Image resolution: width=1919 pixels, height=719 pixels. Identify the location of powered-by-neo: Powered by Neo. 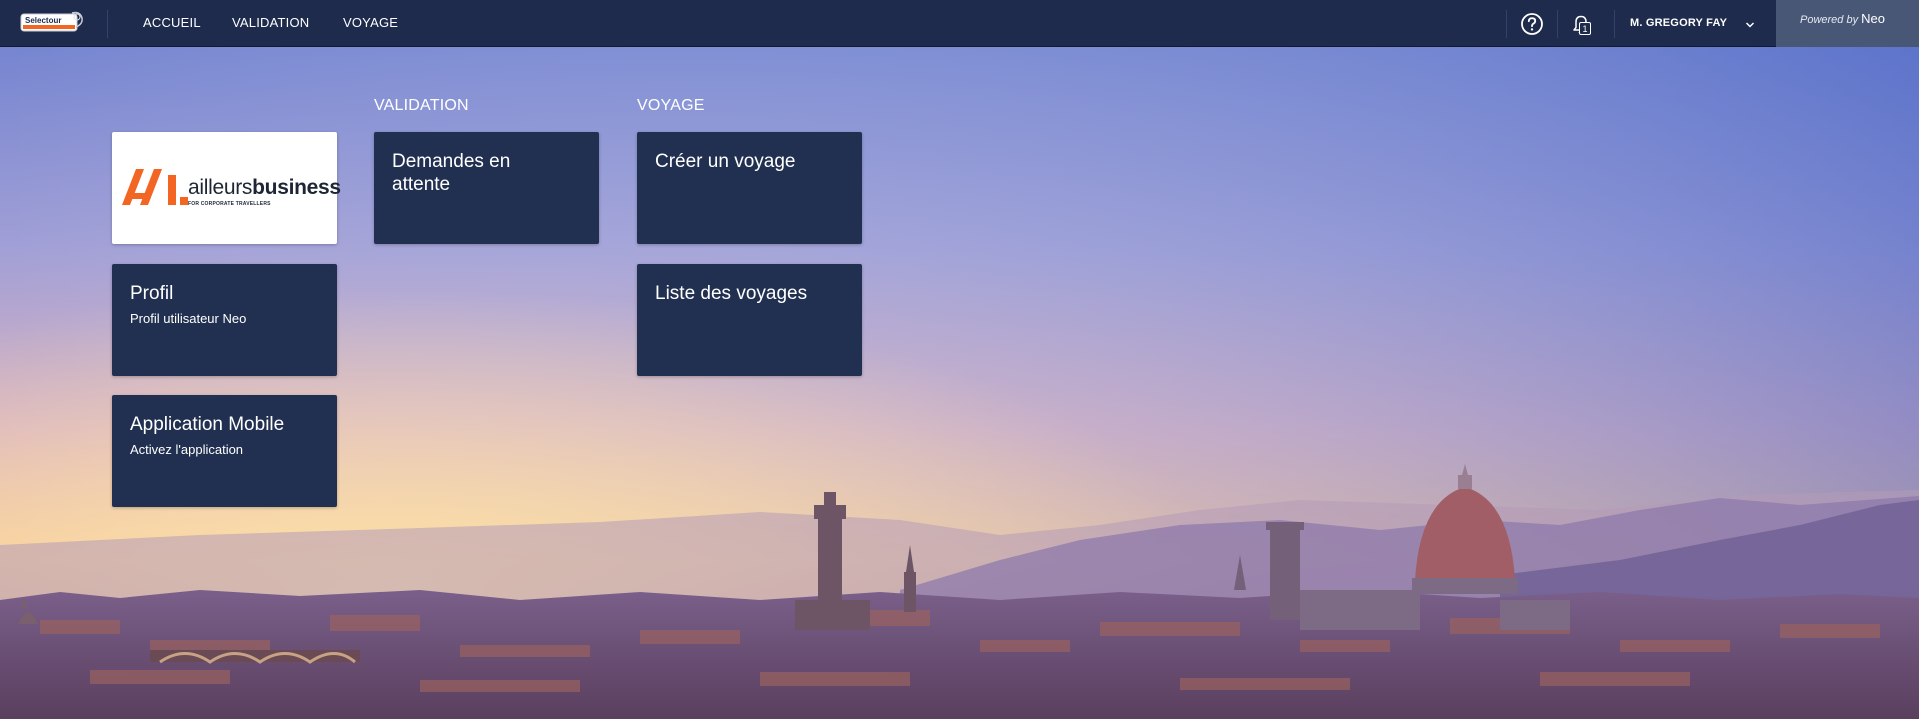
(1847, 23).